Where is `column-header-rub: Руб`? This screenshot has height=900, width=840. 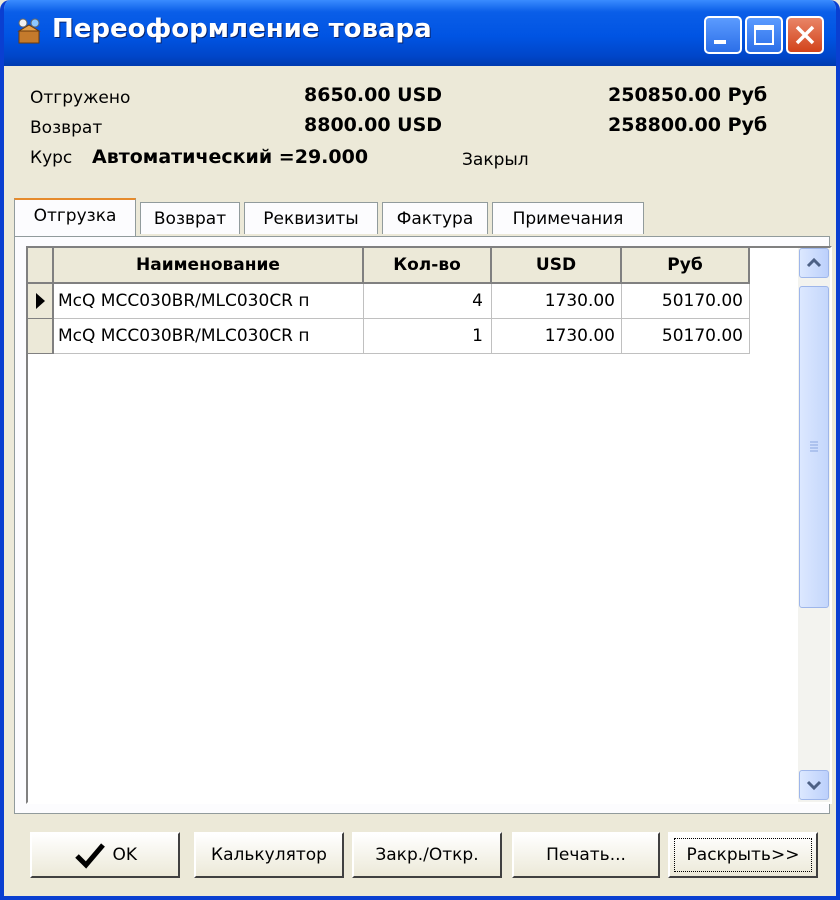 column-header-rub: Руб is located at coordinates (686, 266).